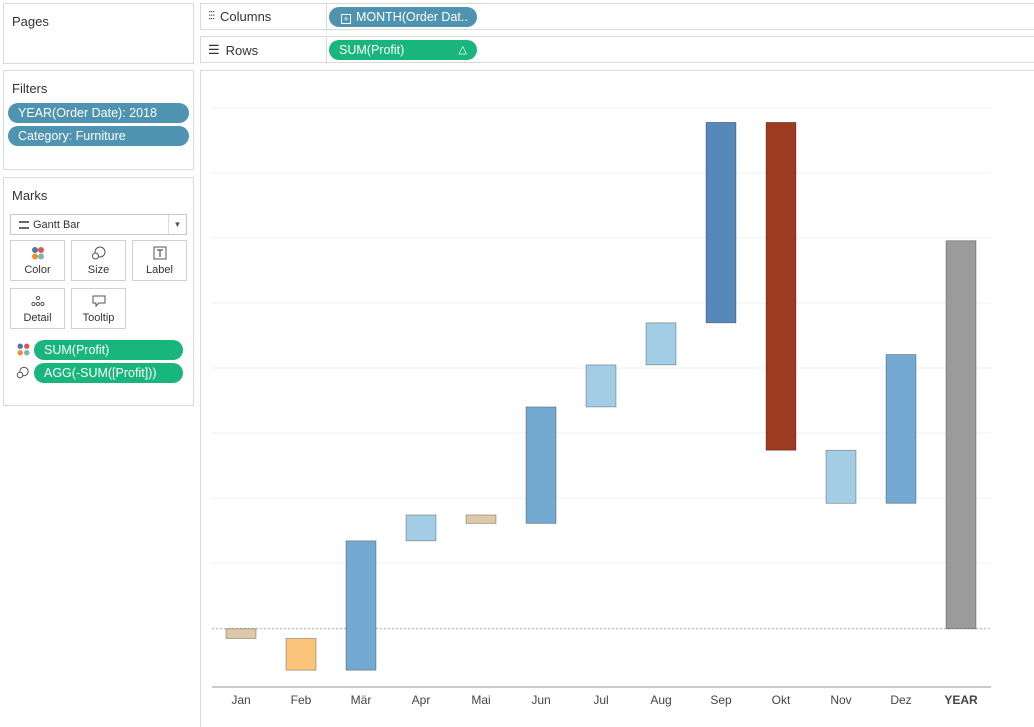  Describe the element at coordinates (37, 318) in the screenshot. I see `detail-button-label: Detail` at that location.